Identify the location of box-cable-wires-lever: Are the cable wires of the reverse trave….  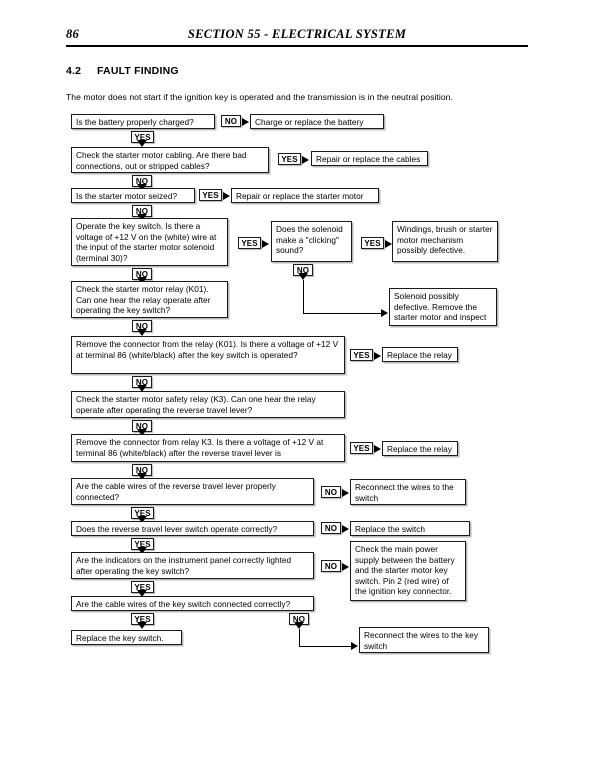
(192, 491).